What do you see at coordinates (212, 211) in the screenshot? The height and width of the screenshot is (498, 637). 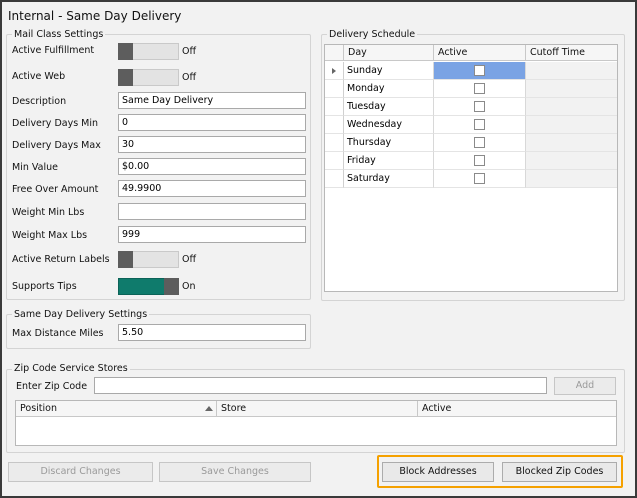 I see `weight-min-input` at bounding box center [212, 211].